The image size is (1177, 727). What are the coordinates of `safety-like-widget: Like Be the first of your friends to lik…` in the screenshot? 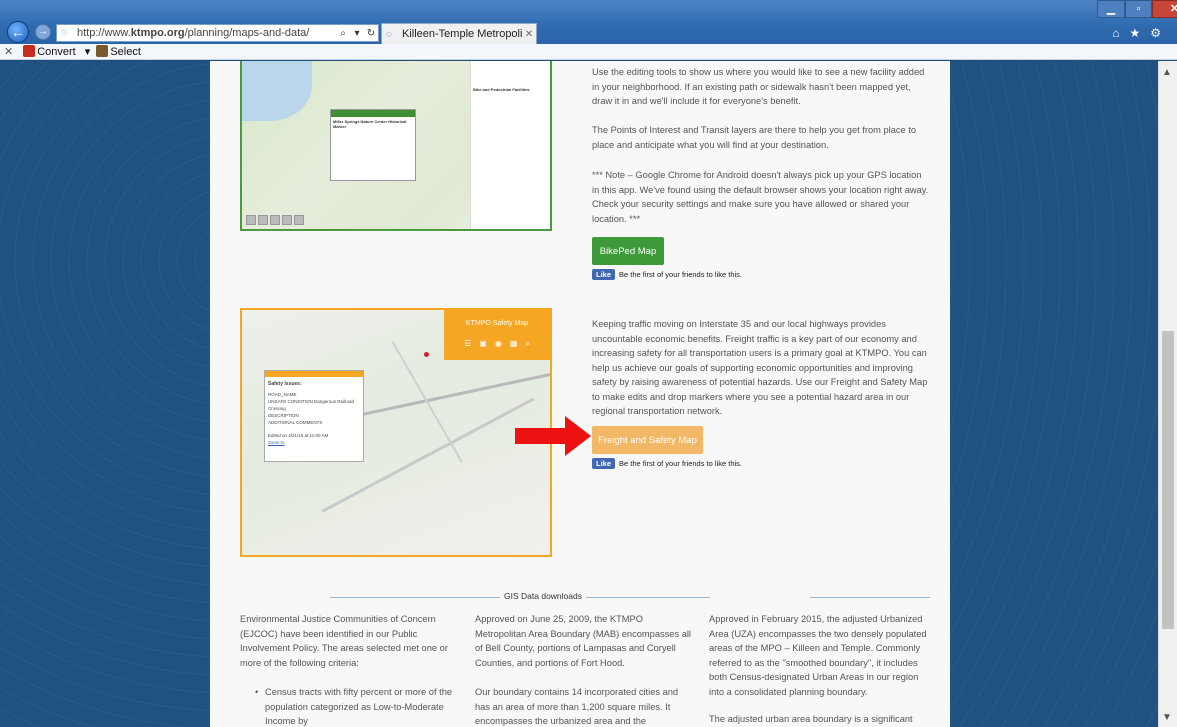 It's located at (667, 463).